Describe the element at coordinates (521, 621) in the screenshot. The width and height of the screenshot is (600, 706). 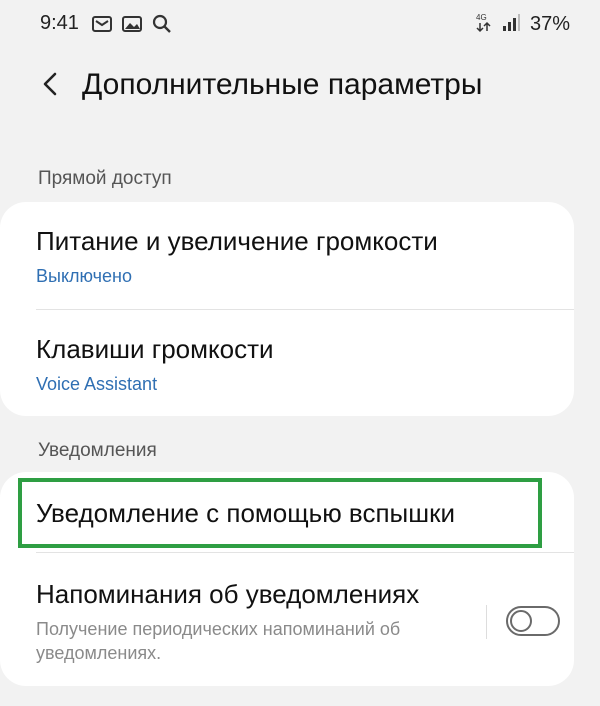
I see `toggle-knob` at that location.